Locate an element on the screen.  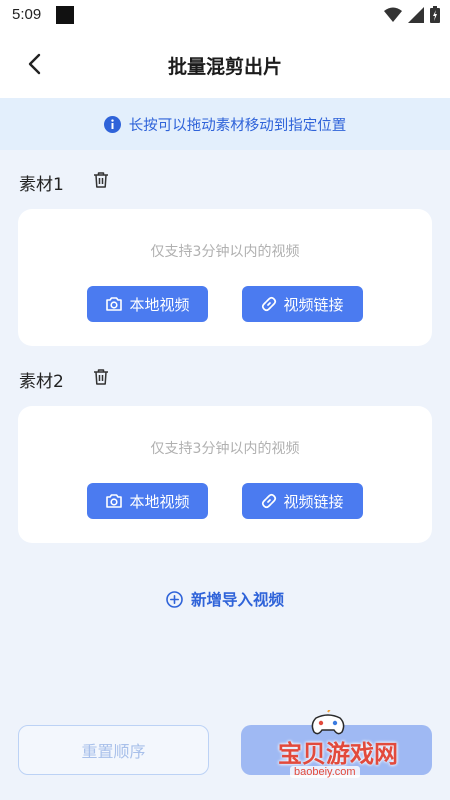
material-2-label: 素材2 is located at coordinates (41, 382).